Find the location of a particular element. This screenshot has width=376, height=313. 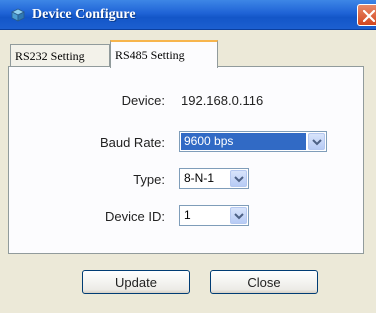

baud-rate-label: Baud Rate: is located at coordinates (132, 142).